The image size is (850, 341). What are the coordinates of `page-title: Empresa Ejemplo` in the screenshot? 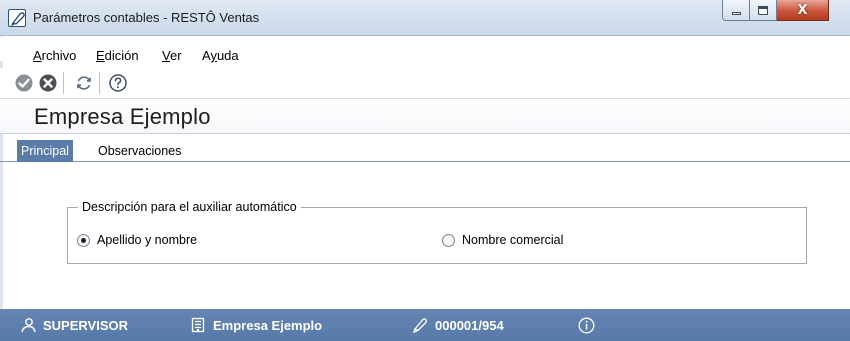 It's located at (122, 116).